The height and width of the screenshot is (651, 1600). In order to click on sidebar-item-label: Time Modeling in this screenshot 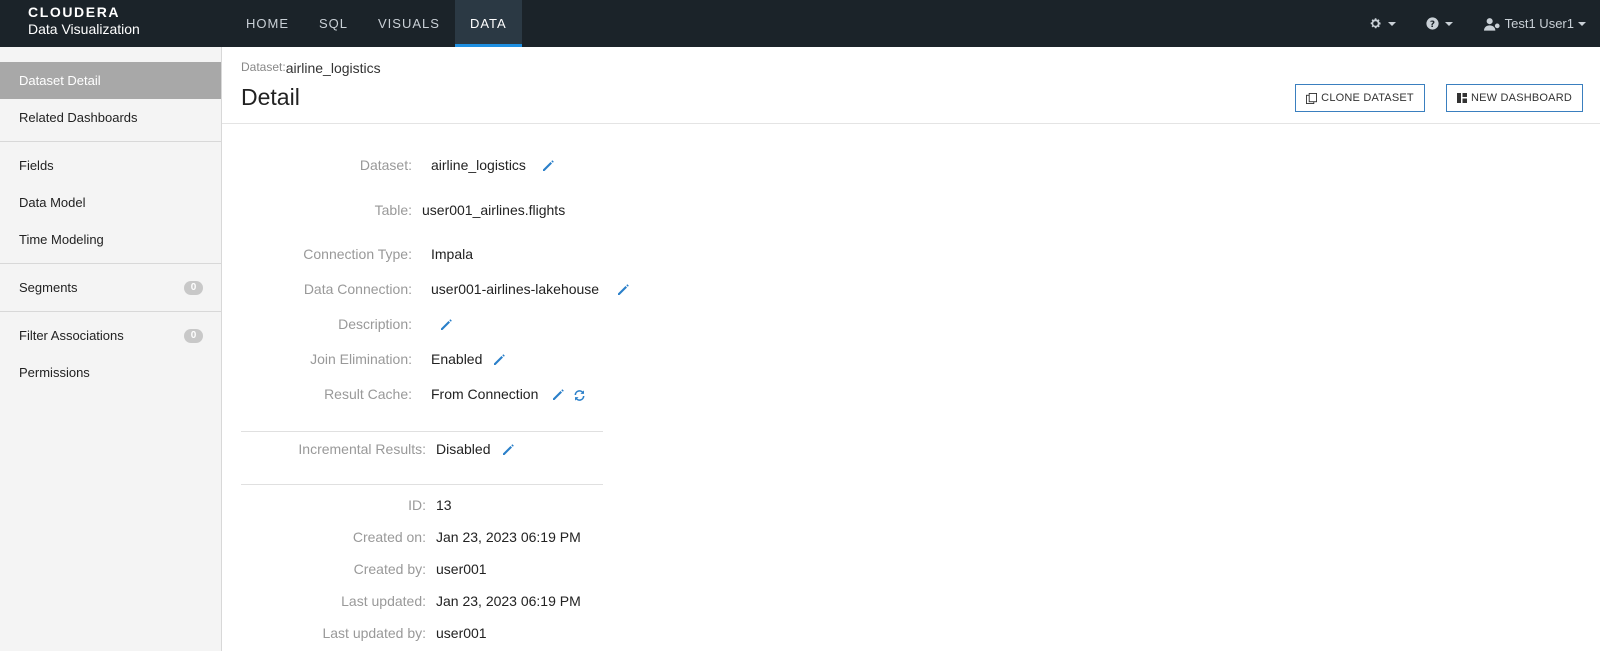, I will do `click(61, 239)`.